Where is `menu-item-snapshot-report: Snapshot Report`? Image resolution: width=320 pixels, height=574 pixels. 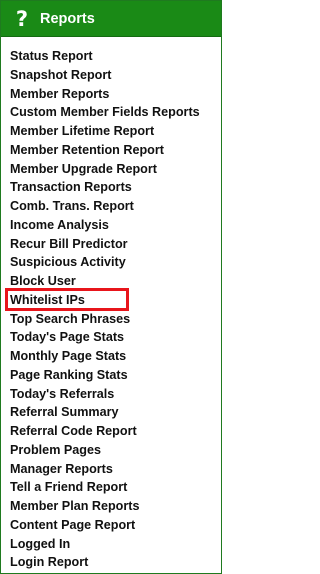
menu-item-snapshot-report: Snapshot Report is located at coordinates (111, 75).